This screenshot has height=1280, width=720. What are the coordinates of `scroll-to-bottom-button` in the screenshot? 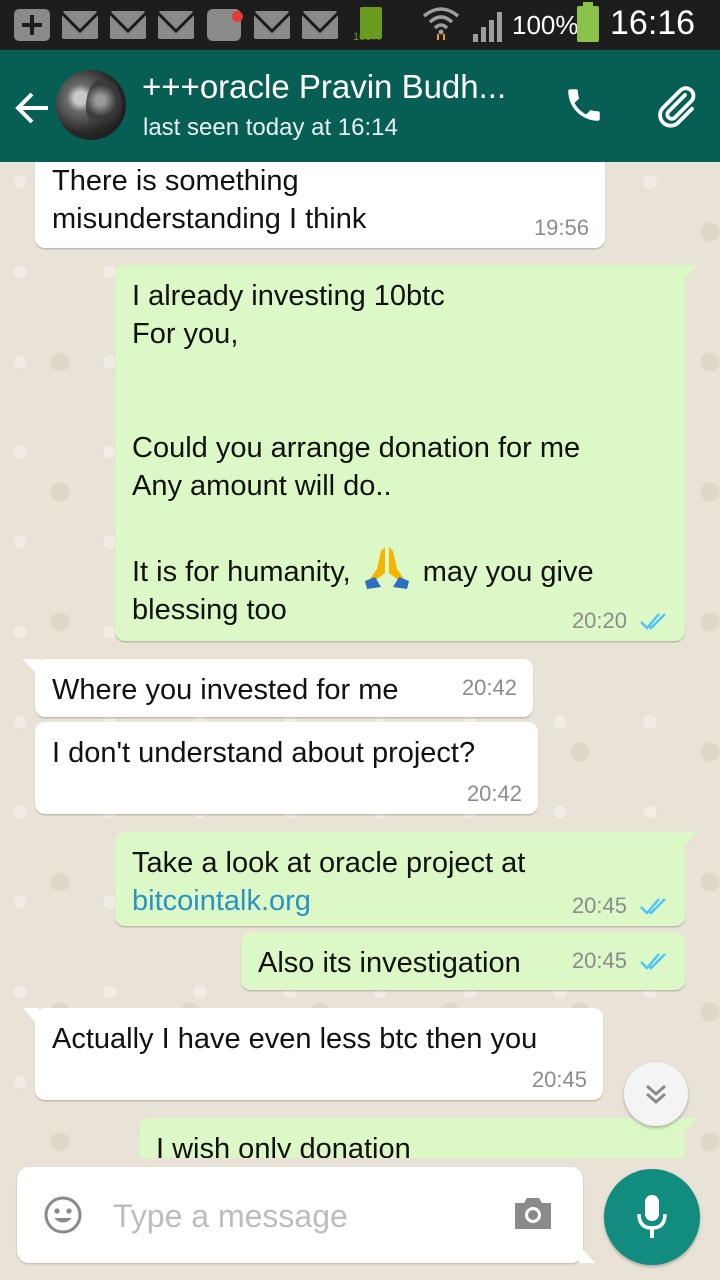 It's located at (656, 1094).